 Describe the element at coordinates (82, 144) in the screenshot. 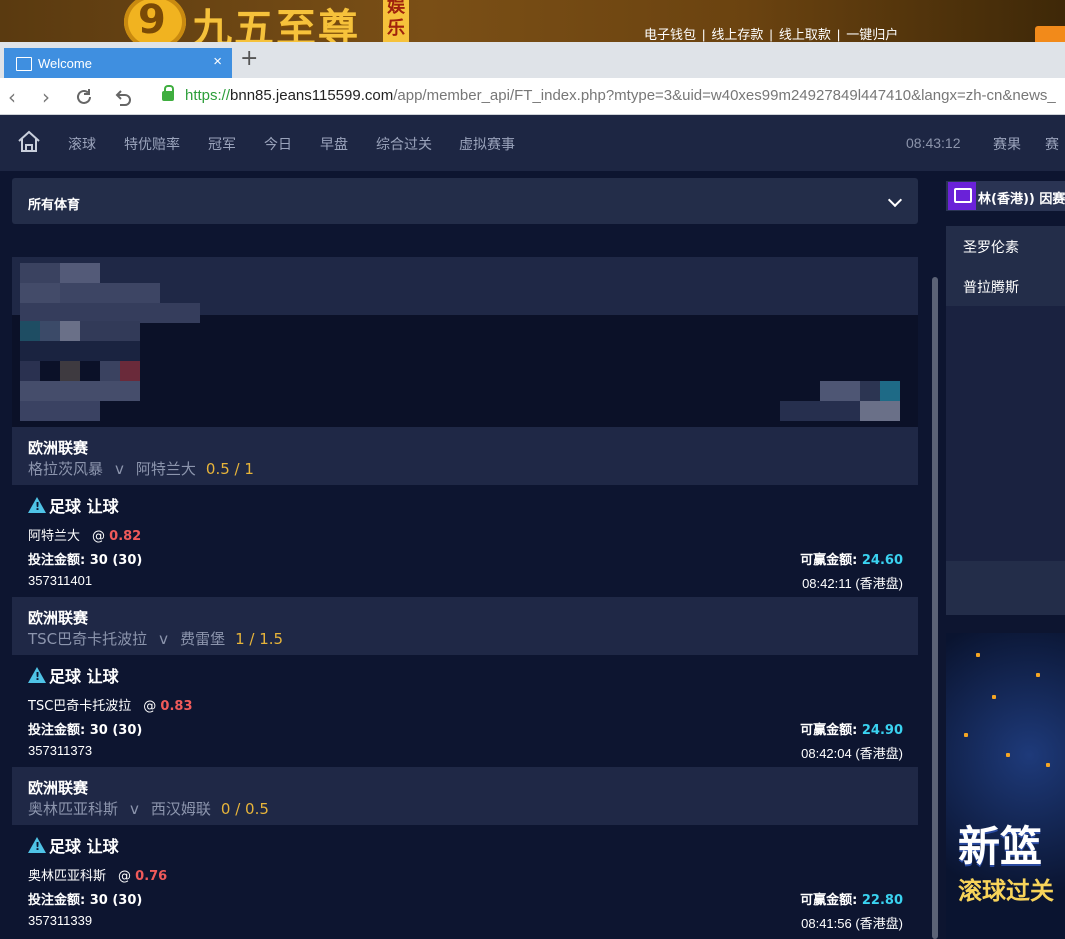

I see `nav-inplay: 滚球` at that location.